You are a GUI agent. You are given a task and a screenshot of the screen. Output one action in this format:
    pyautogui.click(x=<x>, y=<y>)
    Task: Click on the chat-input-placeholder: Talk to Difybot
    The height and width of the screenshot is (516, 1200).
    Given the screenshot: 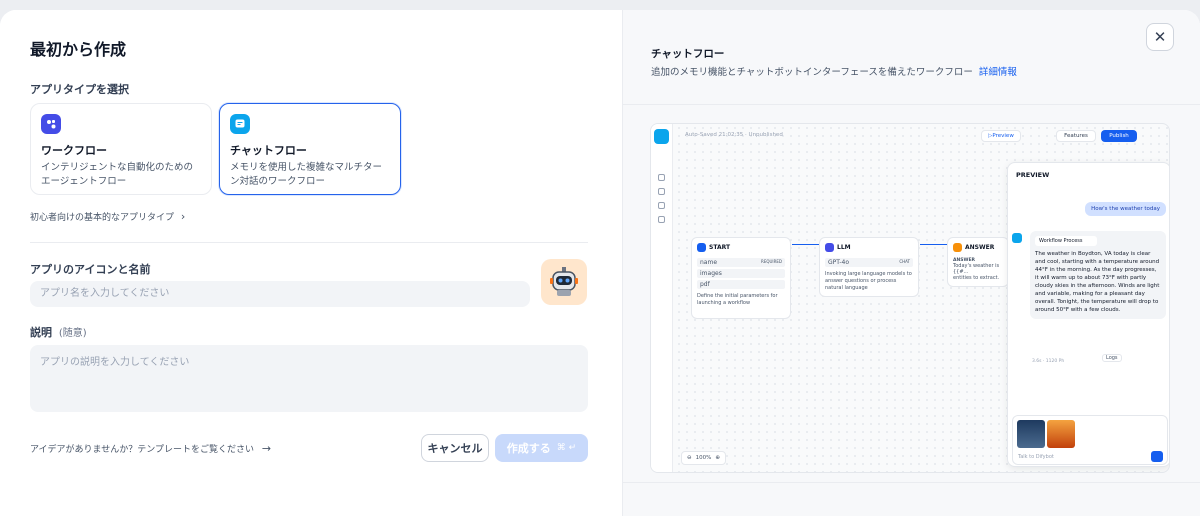 What is the action you would take?
    pyautogui.click(x=1036, y=457)
    